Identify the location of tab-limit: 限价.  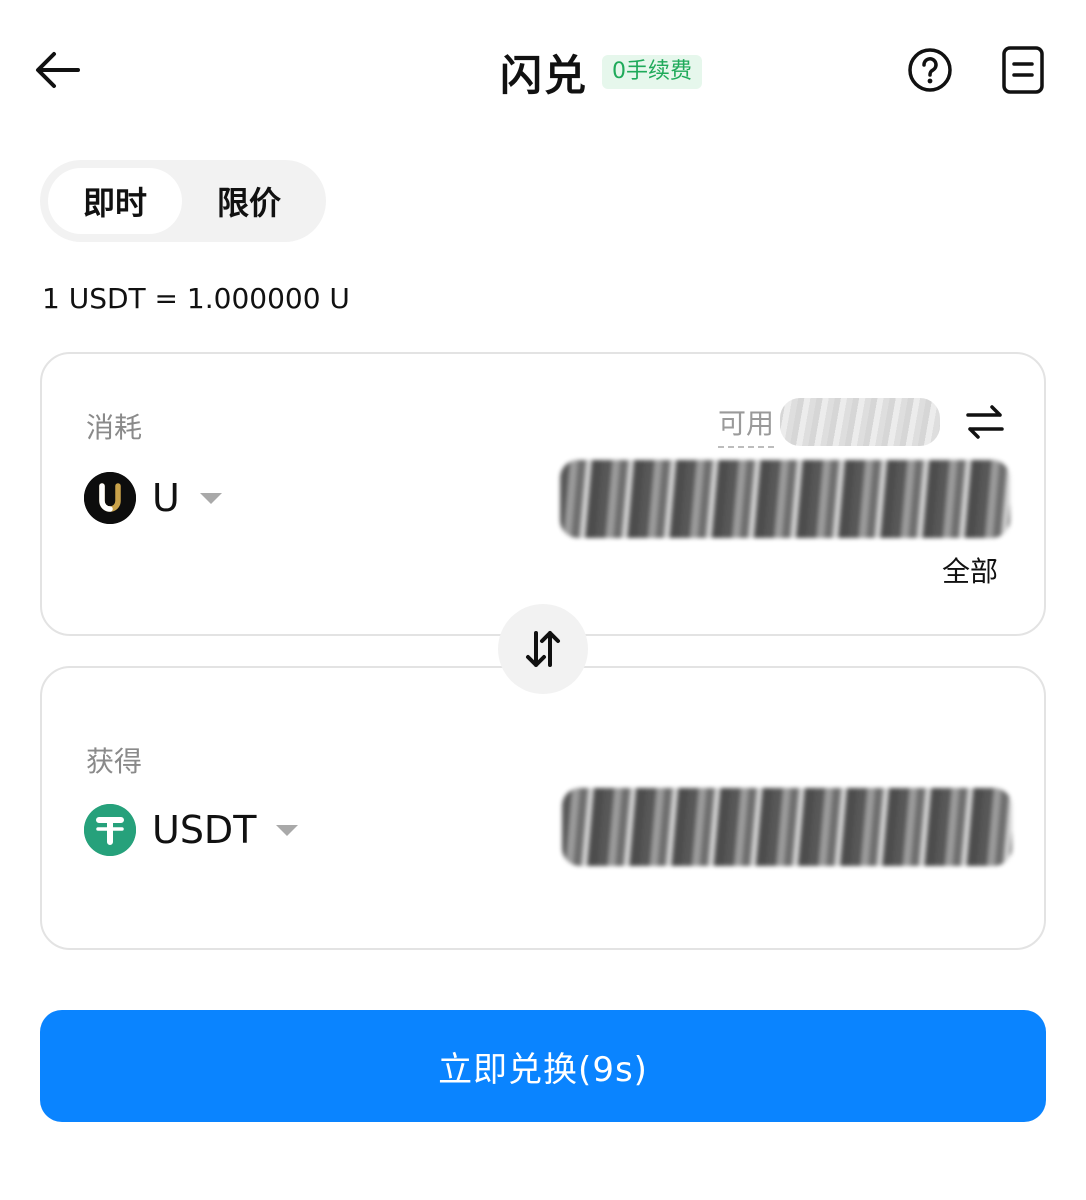
(249, 201).